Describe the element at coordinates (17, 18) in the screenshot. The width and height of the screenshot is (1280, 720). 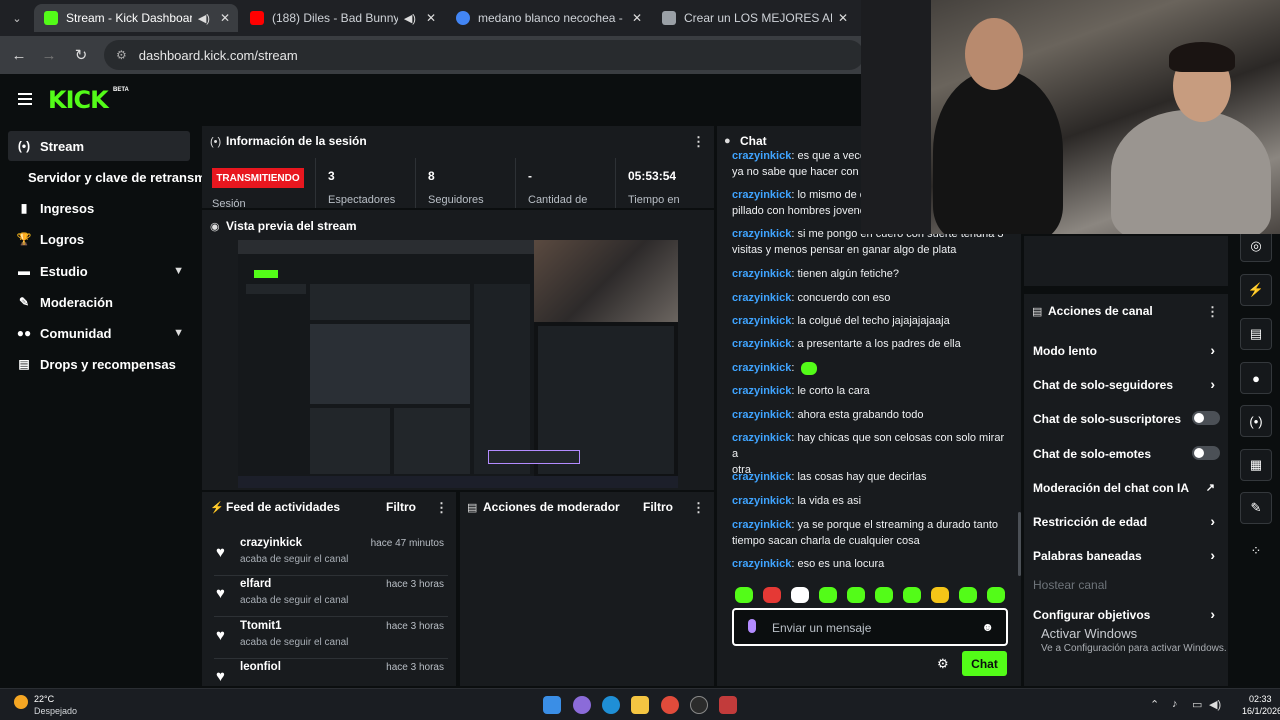
I see `tab-search-icon: ⌄` at that location.